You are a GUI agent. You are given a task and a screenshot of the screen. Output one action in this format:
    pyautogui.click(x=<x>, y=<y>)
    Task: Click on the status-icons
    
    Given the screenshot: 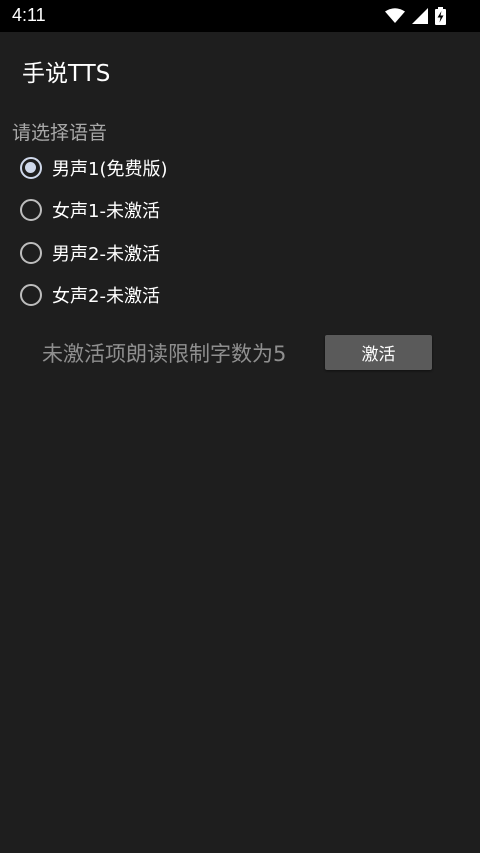 What is the action you would take?
    pyautogui.click(x=412, y=16)
    